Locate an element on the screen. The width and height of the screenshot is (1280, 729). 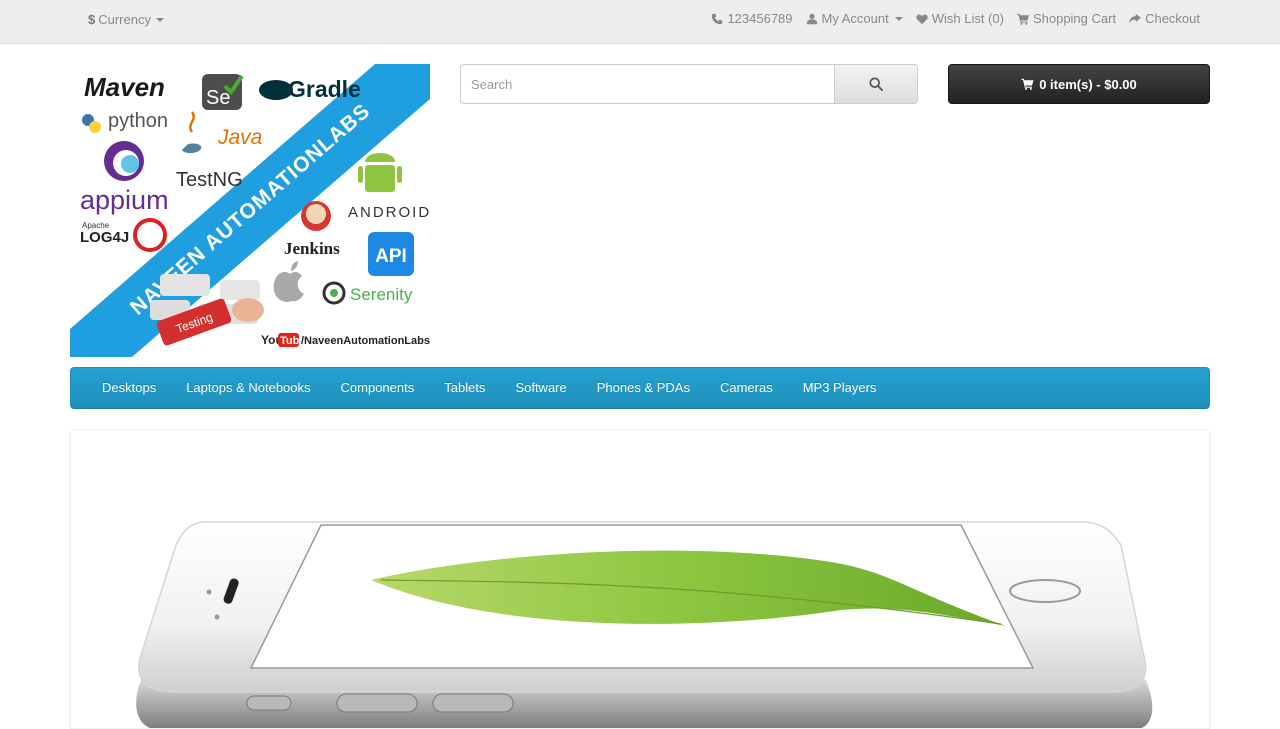
phone-link: 123456789 is located at coordinates (752, 18).